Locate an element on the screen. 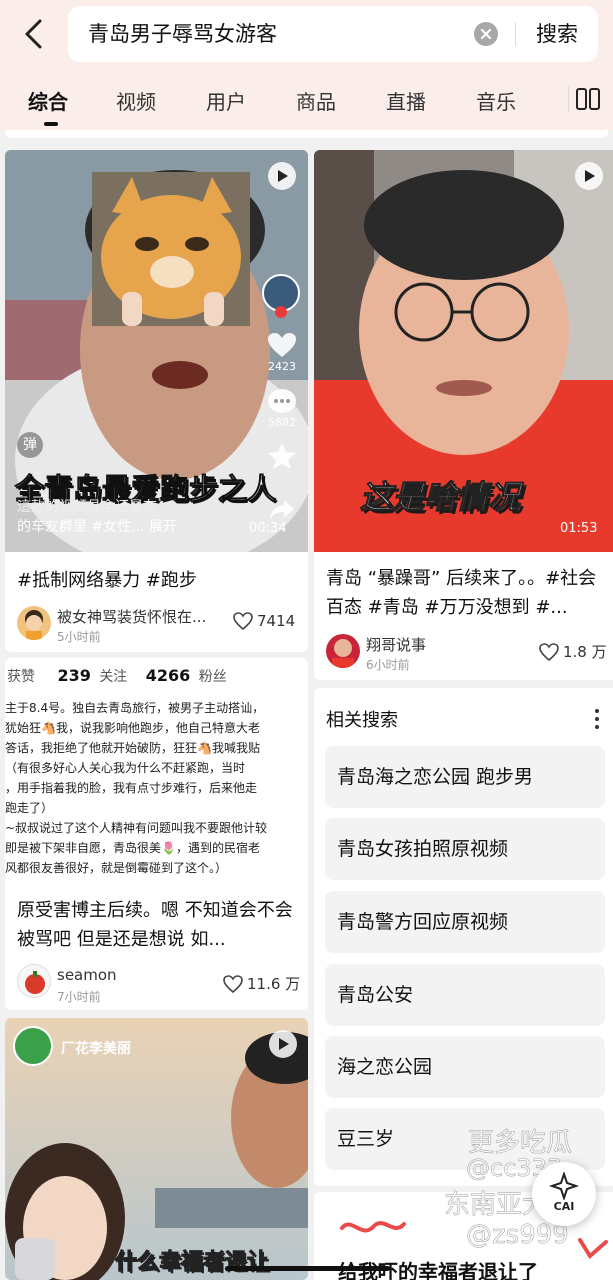 The height and width of the screenshot is (1280, 613). floating-ai-button: CAI is located at coordinates (564, 1194).